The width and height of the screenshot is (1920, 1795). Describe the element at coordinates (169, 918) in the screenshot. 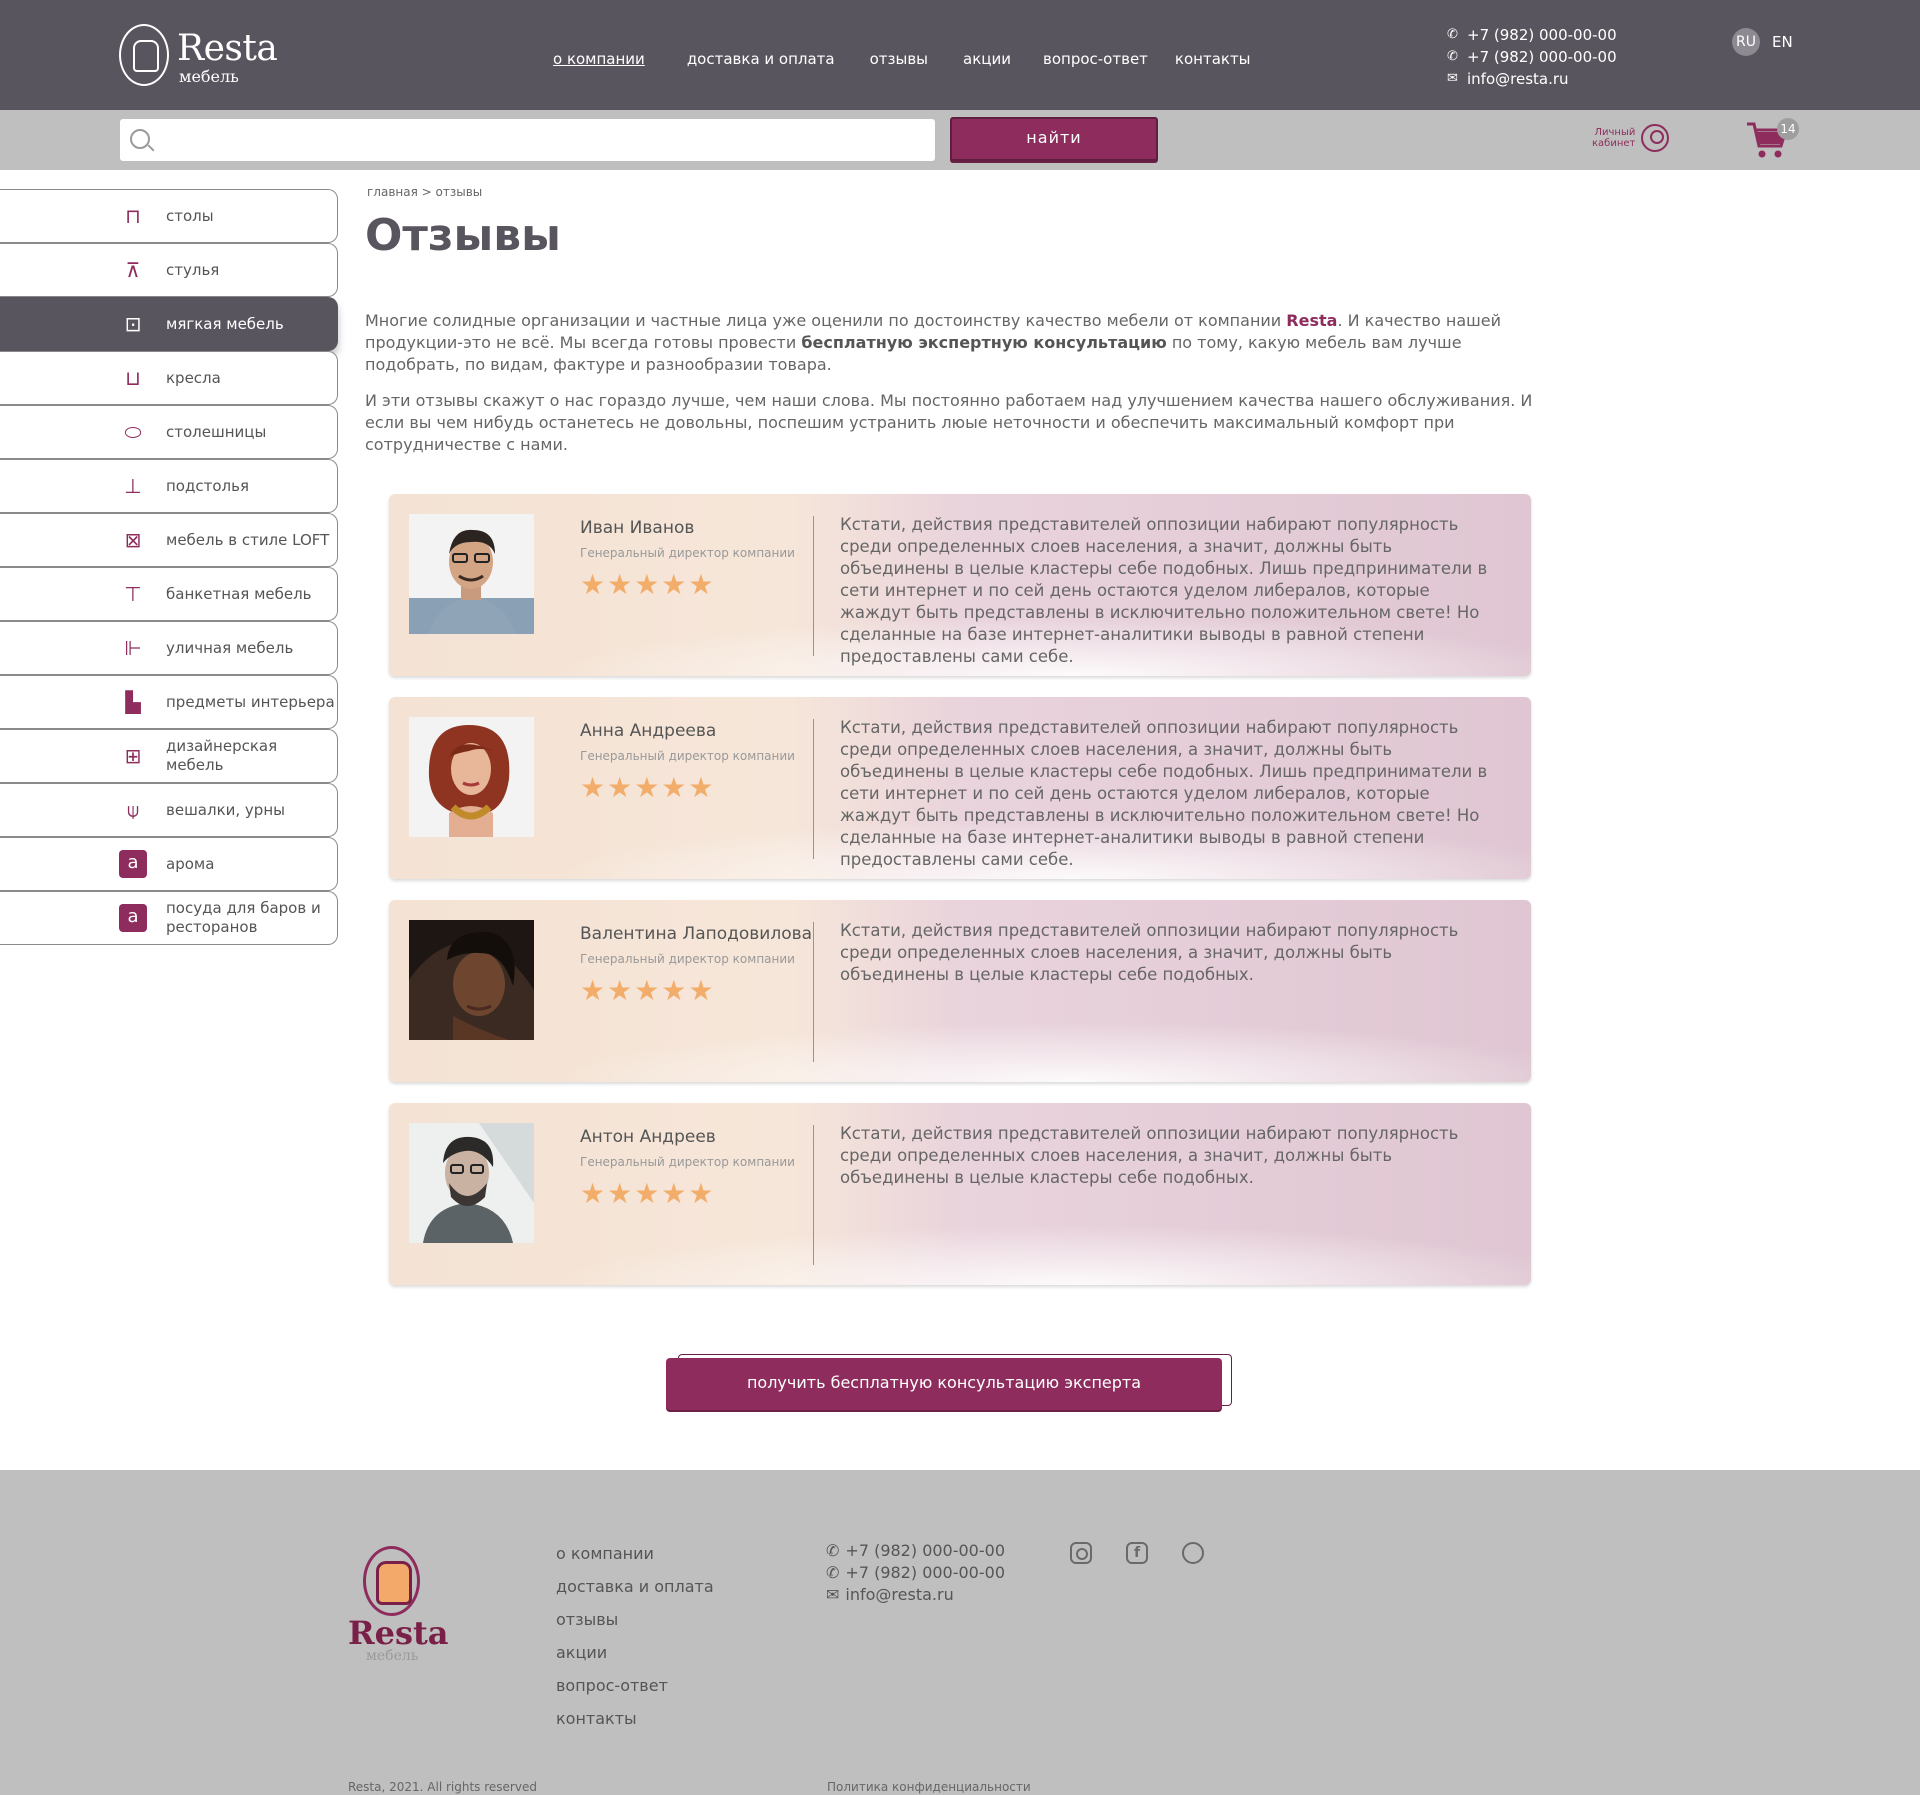

I see `sidebar-item-bar-dishes: a посуда для баров и ресторанов` at that location.